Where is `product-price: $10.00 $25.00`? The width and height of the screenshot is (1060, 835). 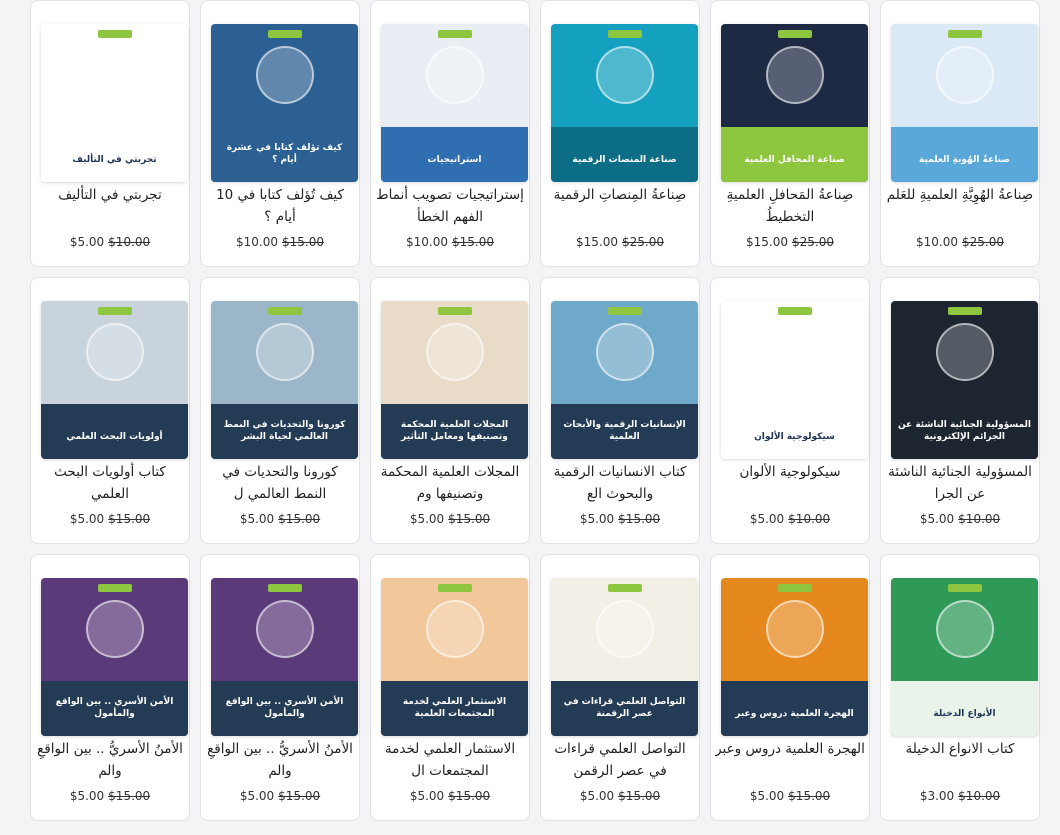 product-price: $10.00 $25.00 is located at coordinates (960, 242).